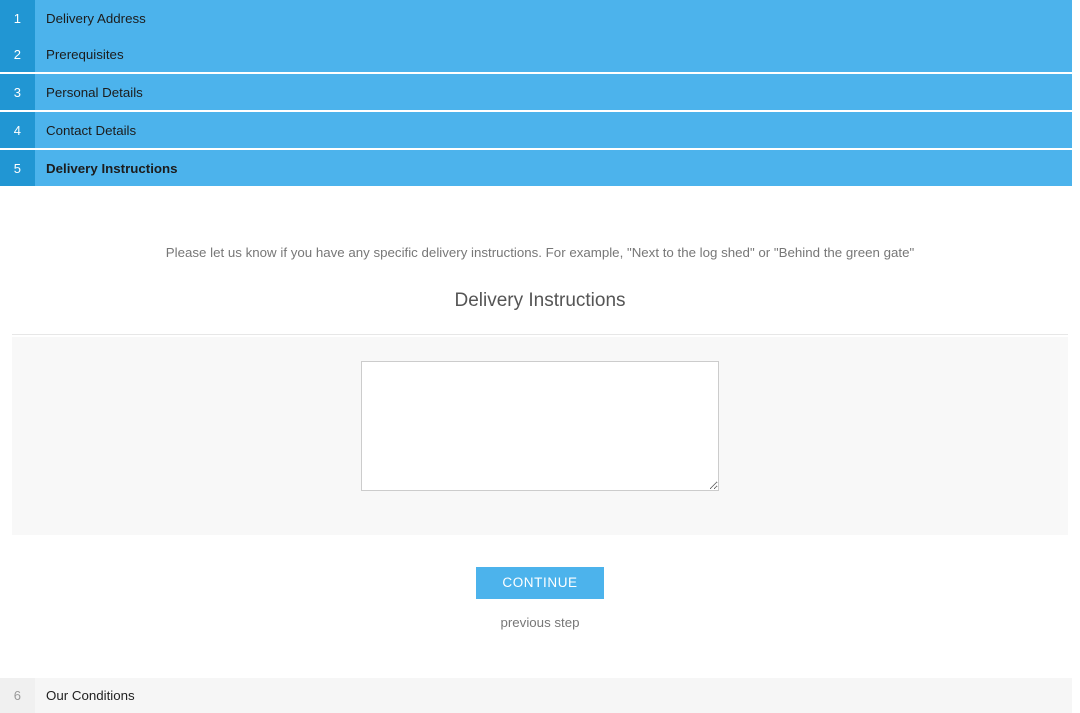  Describe the element at coordinates (112, 168) in the screenshot. I see `step-label-delivery-instructions: Delivery Instructions` at that location.